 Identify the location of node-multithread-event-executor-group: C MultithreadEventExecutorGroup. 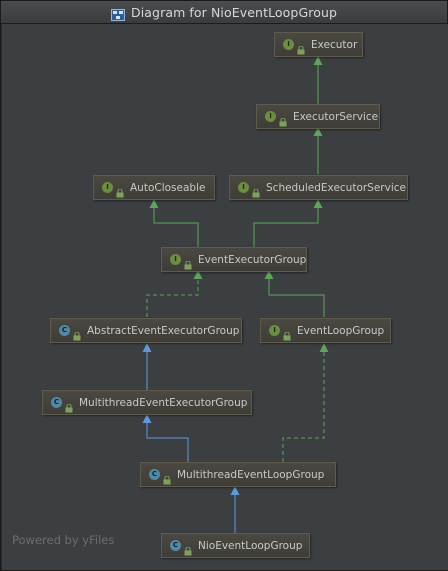
(147, 402).